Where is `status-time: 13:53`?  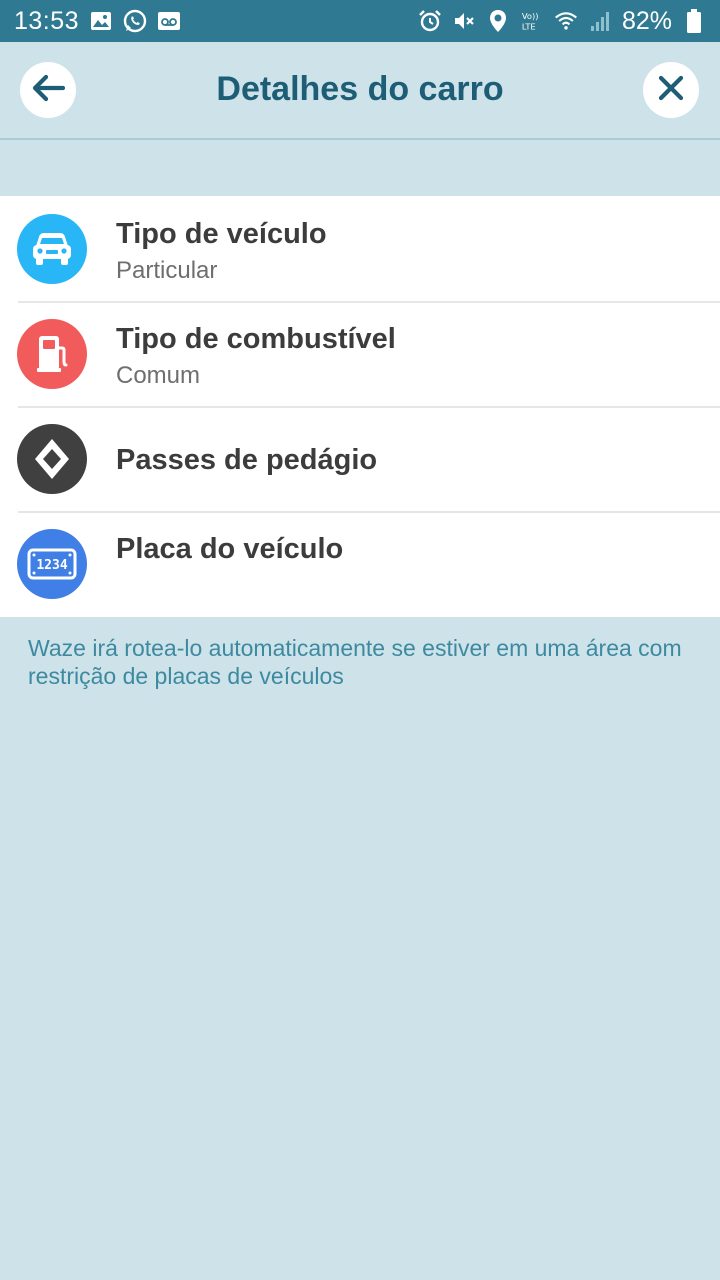
status-time: 13:53 is located at coordinates (47, 20).